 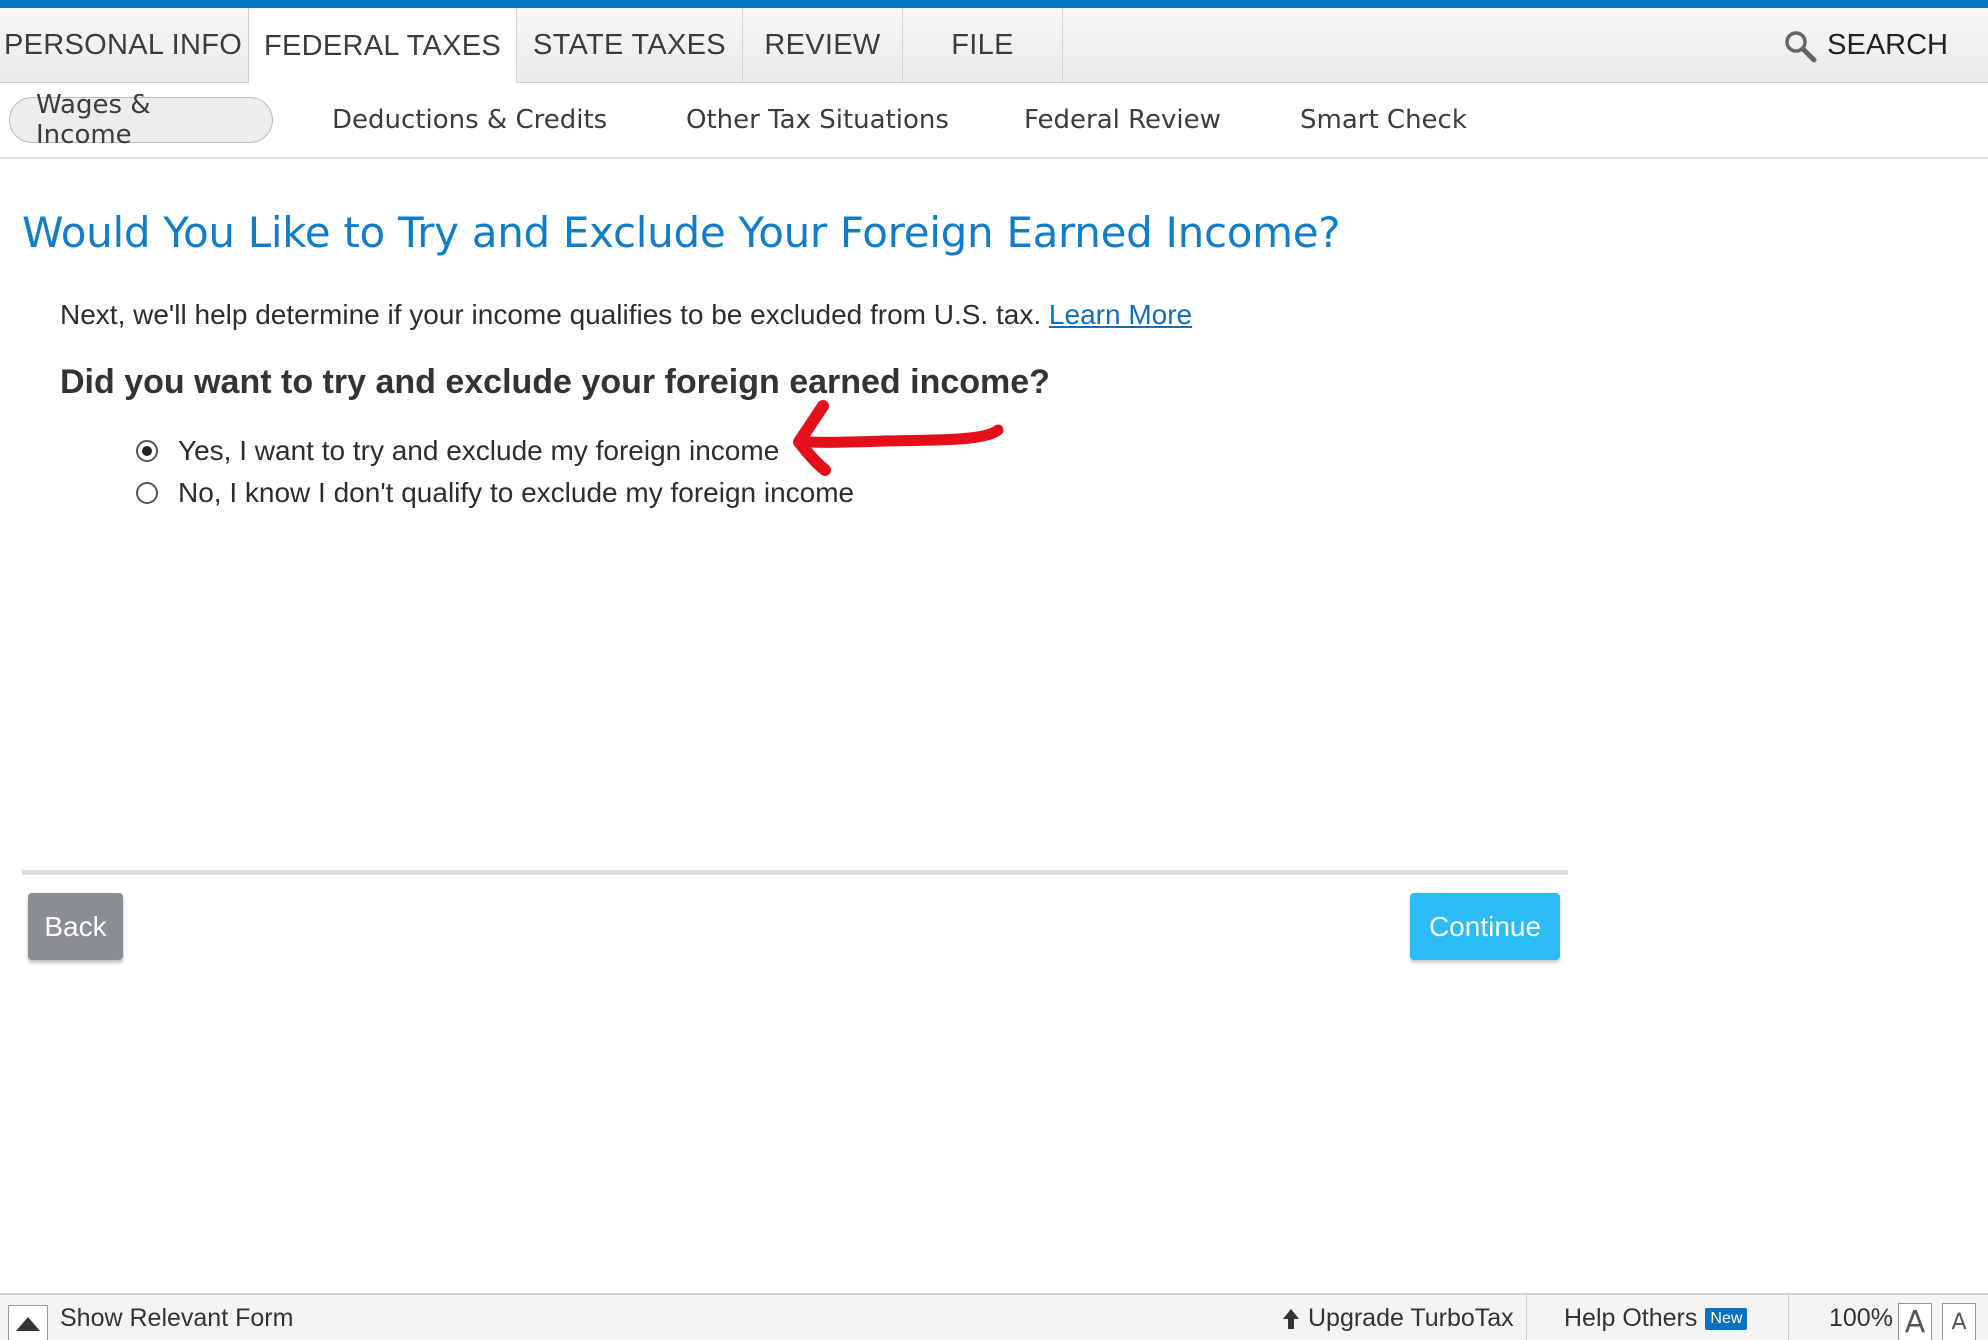 I want to click on arrow-up-icon, so click(x=1291, y=1318).